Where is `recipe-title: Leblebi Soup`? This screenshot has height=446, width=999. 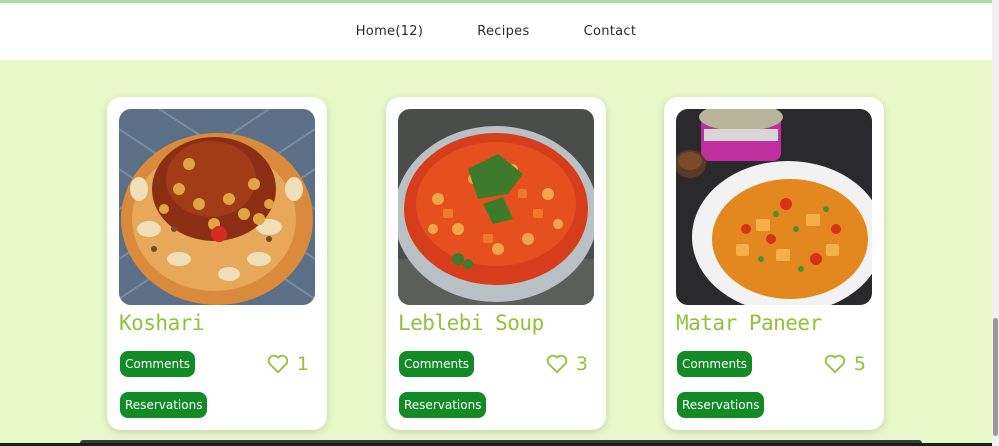 recipe-title: Leblebi Soup is located at coordinates (471, 323).